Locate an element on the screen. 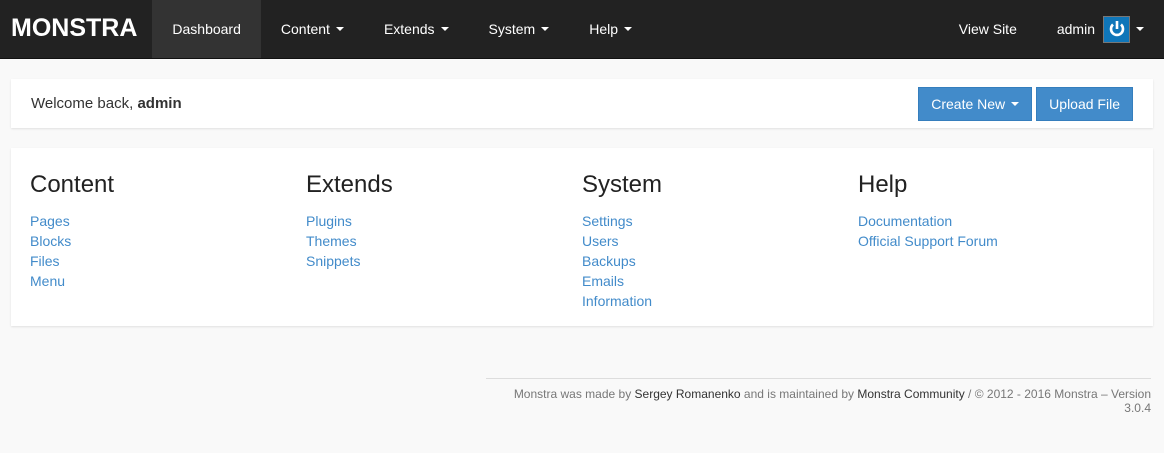  nav-extends: Extends is located at coordinates (416, 29).